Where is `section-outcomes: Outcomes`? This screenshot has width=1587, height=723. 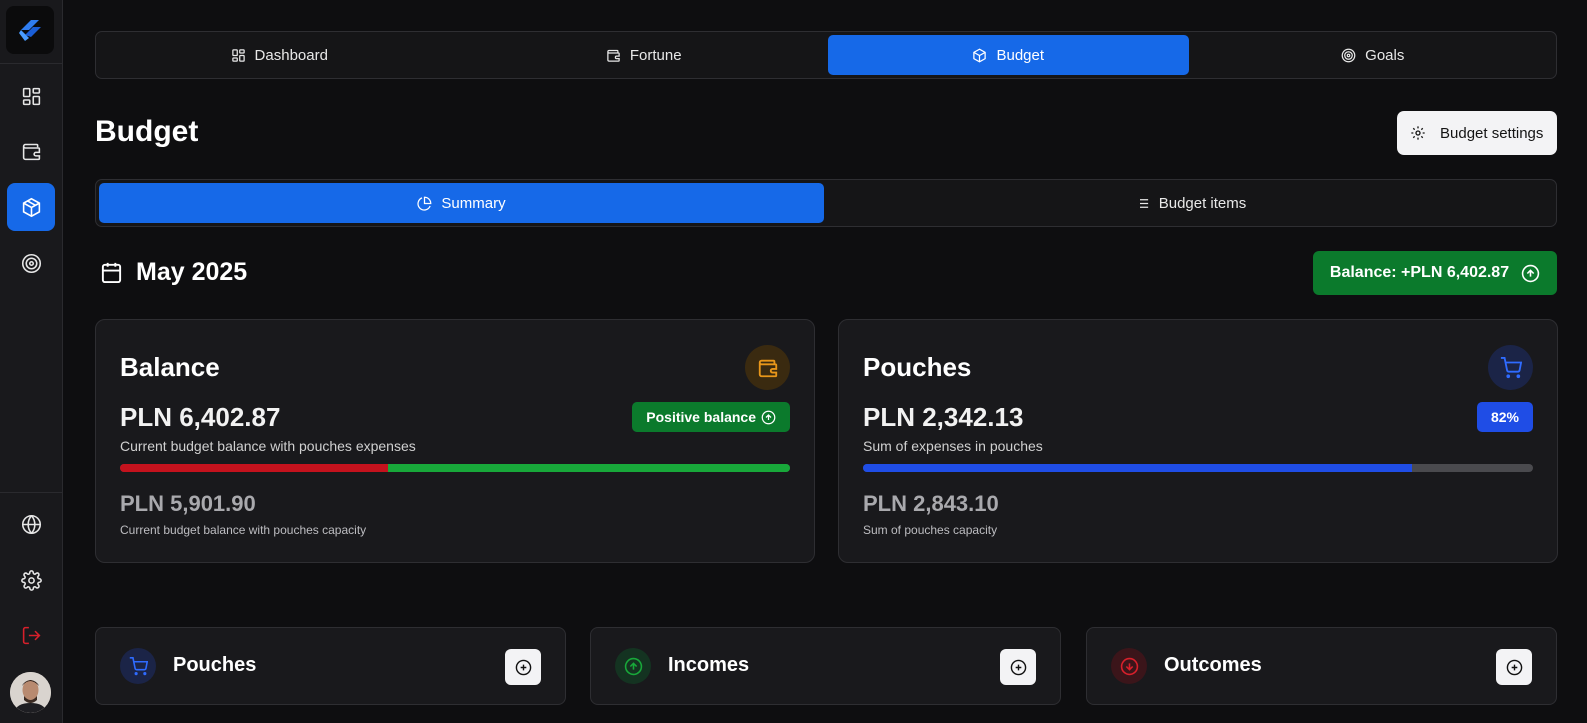
section-outcomes: Outcomes is located at coordinates (1321, 666).